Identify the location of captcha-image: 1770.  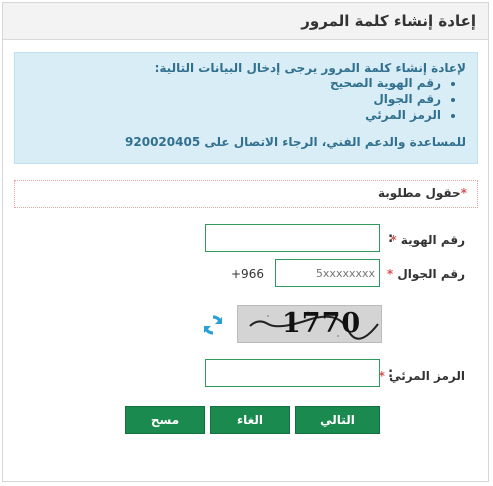
(309, 324).